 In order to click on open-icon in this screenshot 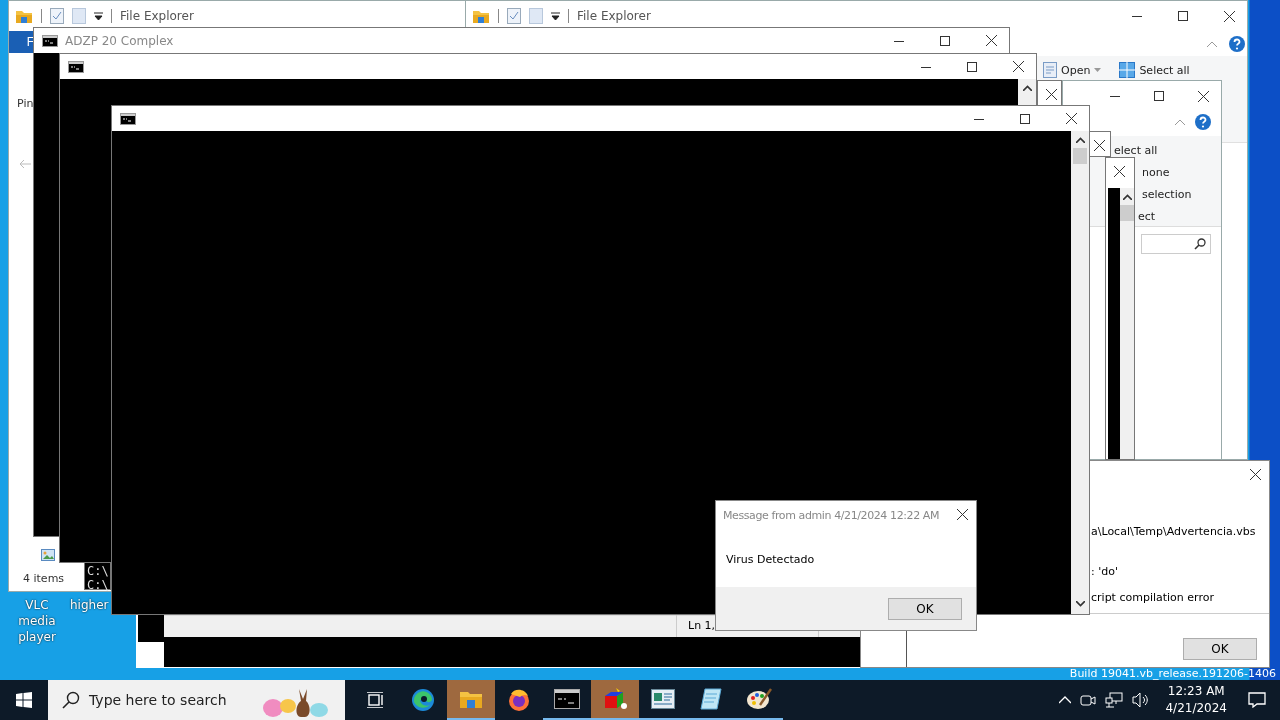, I will do `click(1050, 70)`.